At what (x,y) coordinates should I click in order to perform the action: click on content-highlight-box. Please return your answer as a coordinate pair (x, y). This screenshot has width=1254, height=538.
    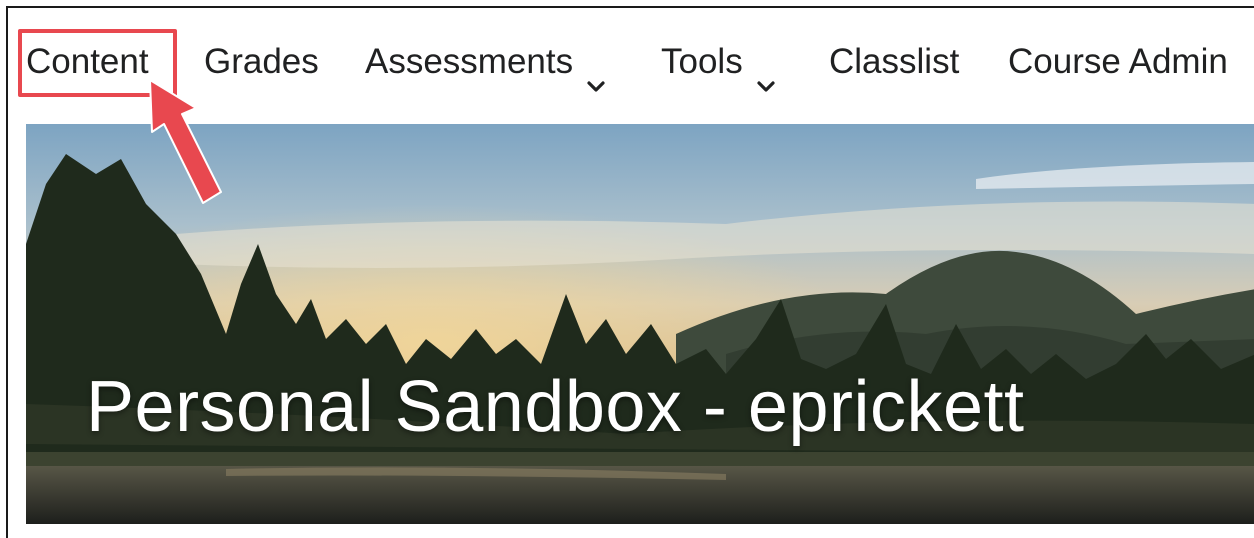
    Looking at the image, I should click on (97, 63).